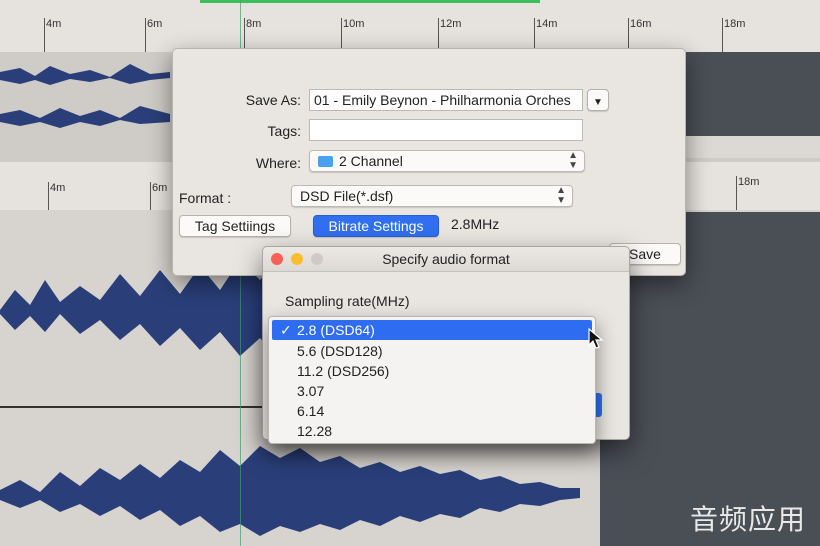 Image resolution: width=820 pixels, height=546 pixels. Describe the element at coordinates (325, 161) in the screenshot. I see `folder-icon` at that location.